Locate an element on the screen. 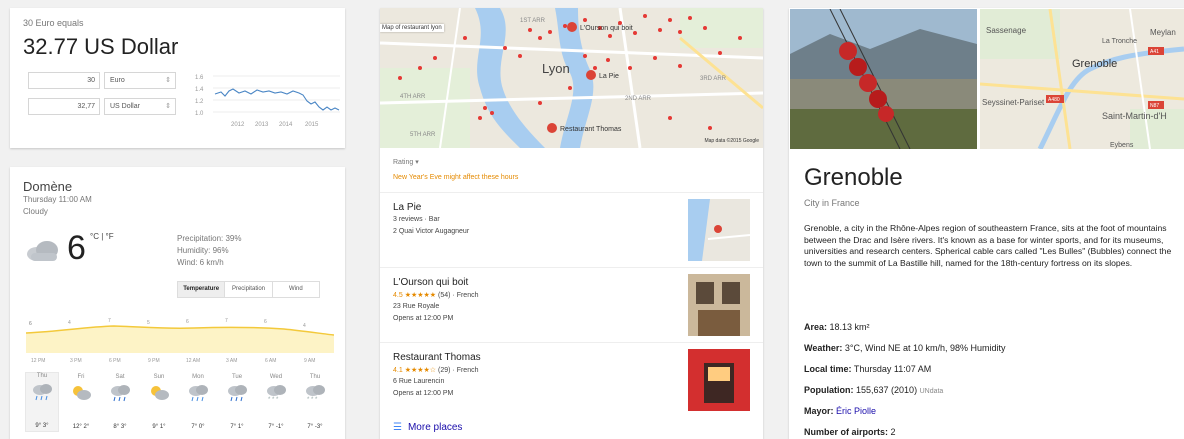  x-tick: 2013 is located at coordinates (262, 125).